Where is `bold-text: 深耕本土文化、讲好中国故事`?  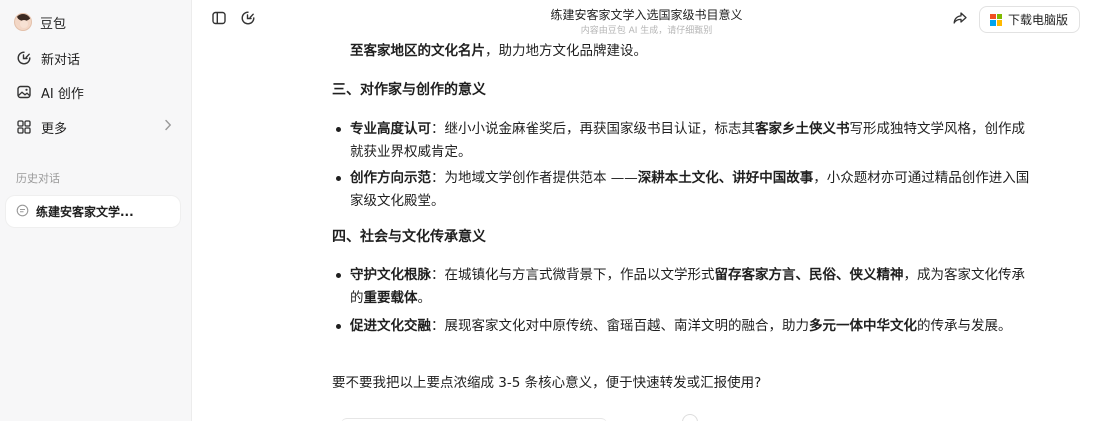
bold-text: 深耕本土文化、讲好中国故事 is located at coordinates (725, 178).